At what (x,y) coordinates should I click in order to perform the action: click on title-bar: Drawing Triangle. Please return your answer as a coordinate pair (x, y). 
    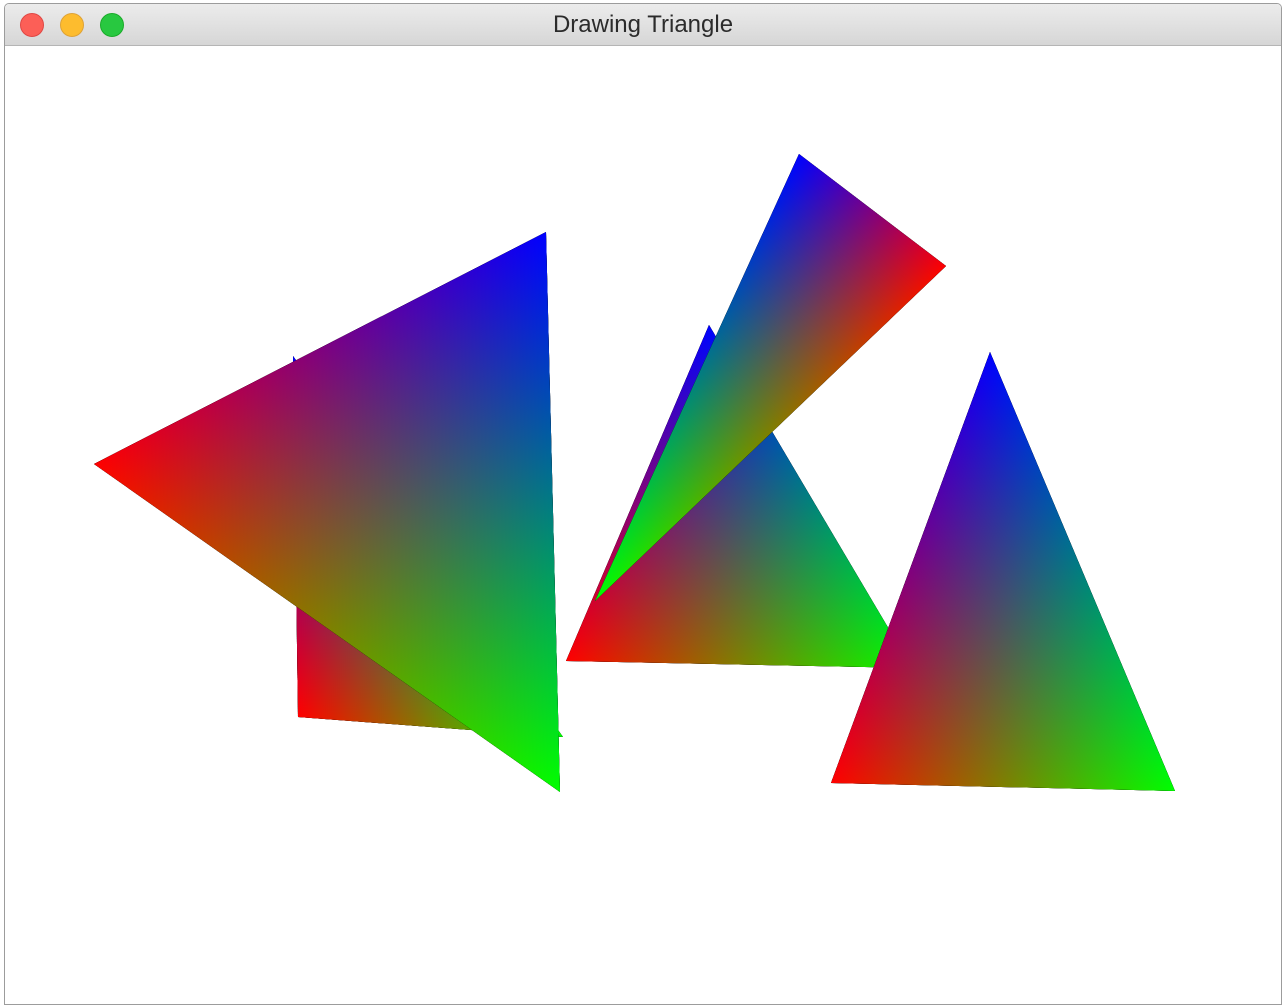
    Looking at the image, I should click on (643, 25).